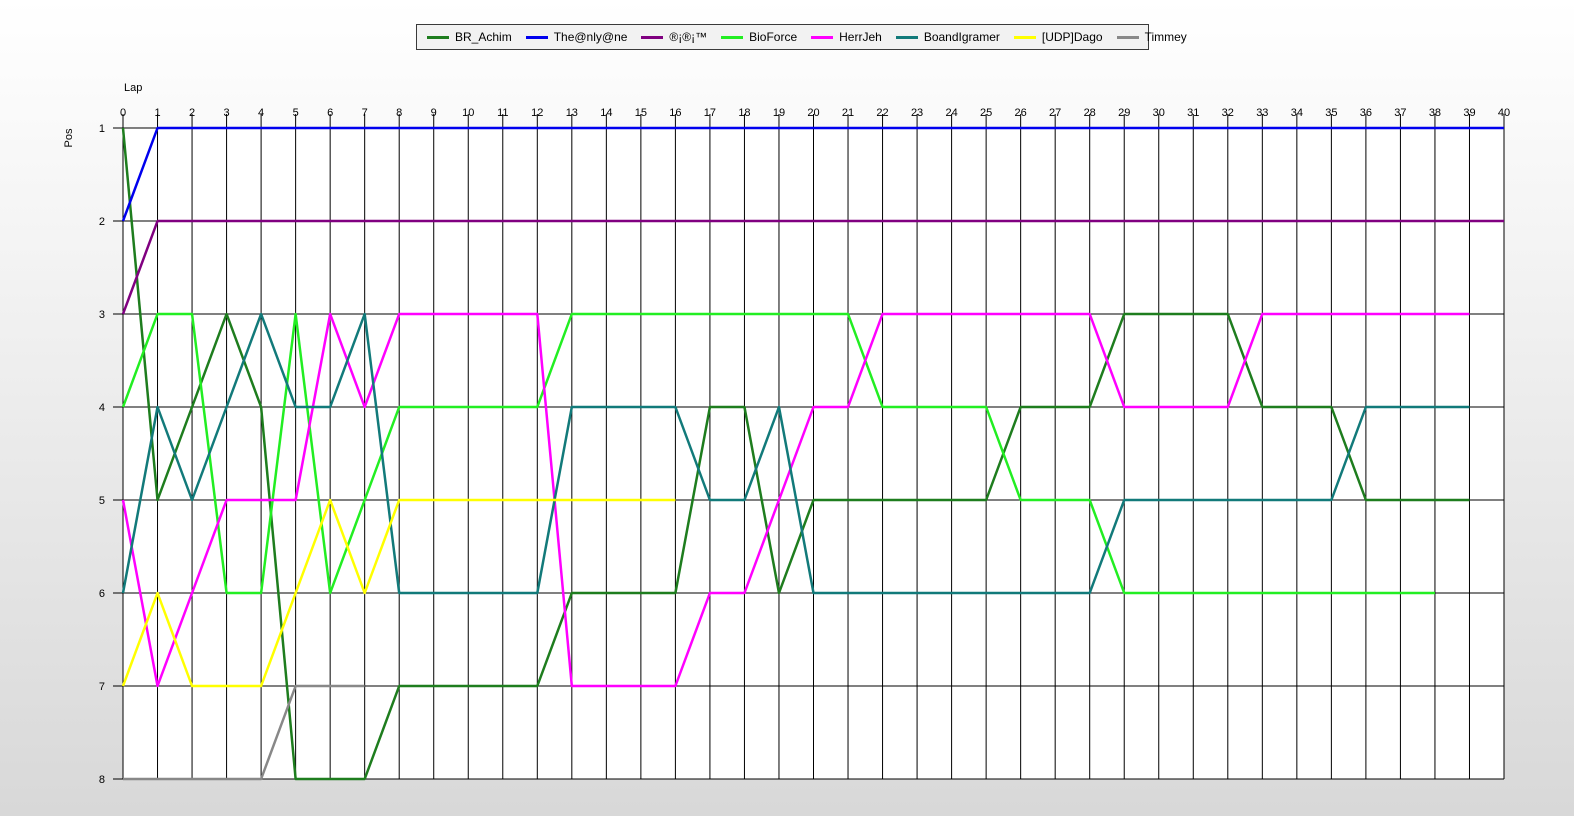 The image size is (1574, 816). I want to click on x-tick-label: 18, so click(744, 113).